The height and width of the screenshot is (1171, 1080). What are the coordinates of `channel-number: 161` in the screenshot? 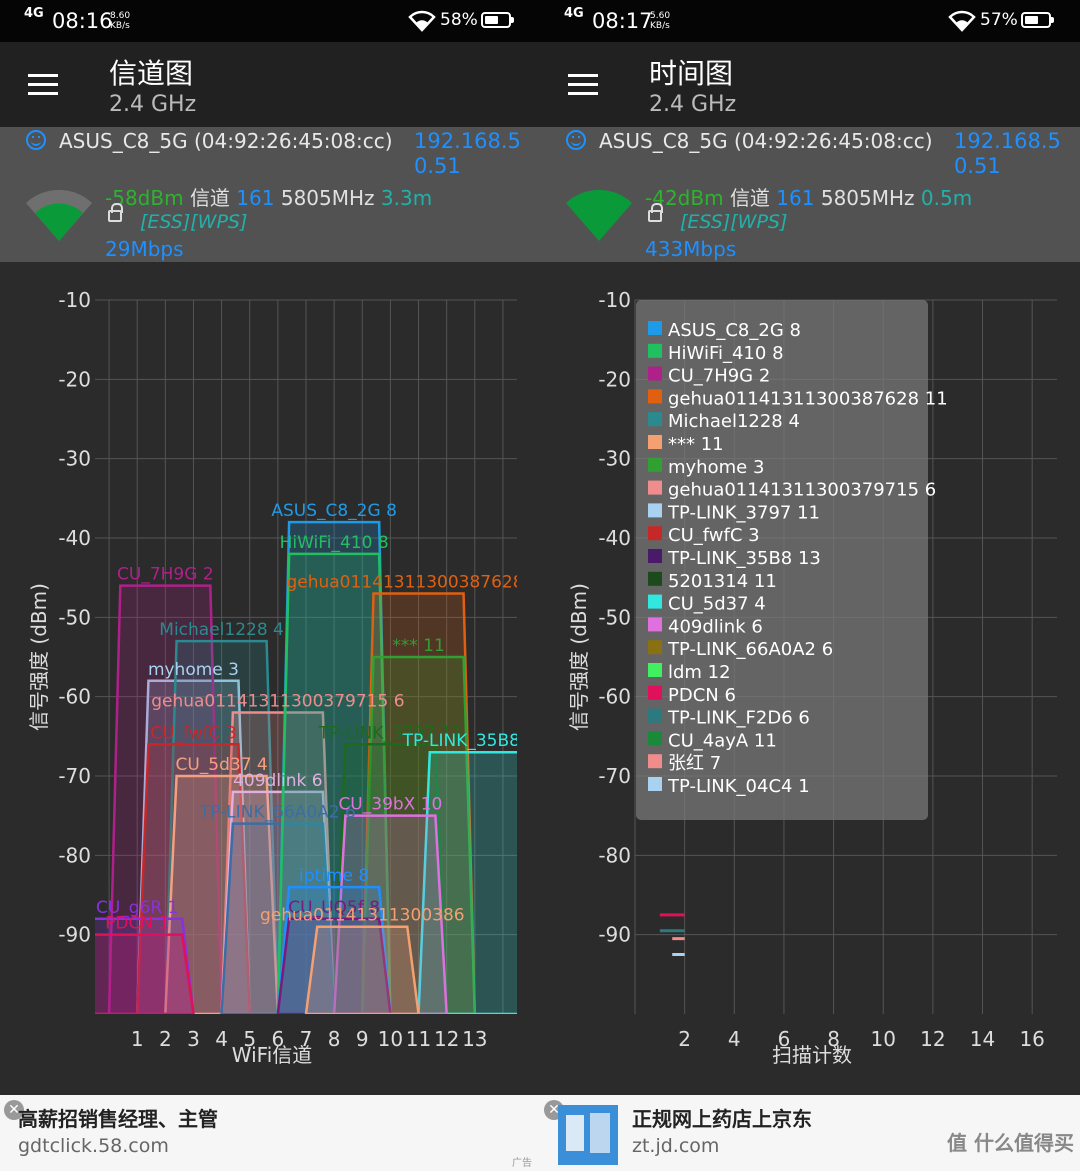 It's located at (795, 198).